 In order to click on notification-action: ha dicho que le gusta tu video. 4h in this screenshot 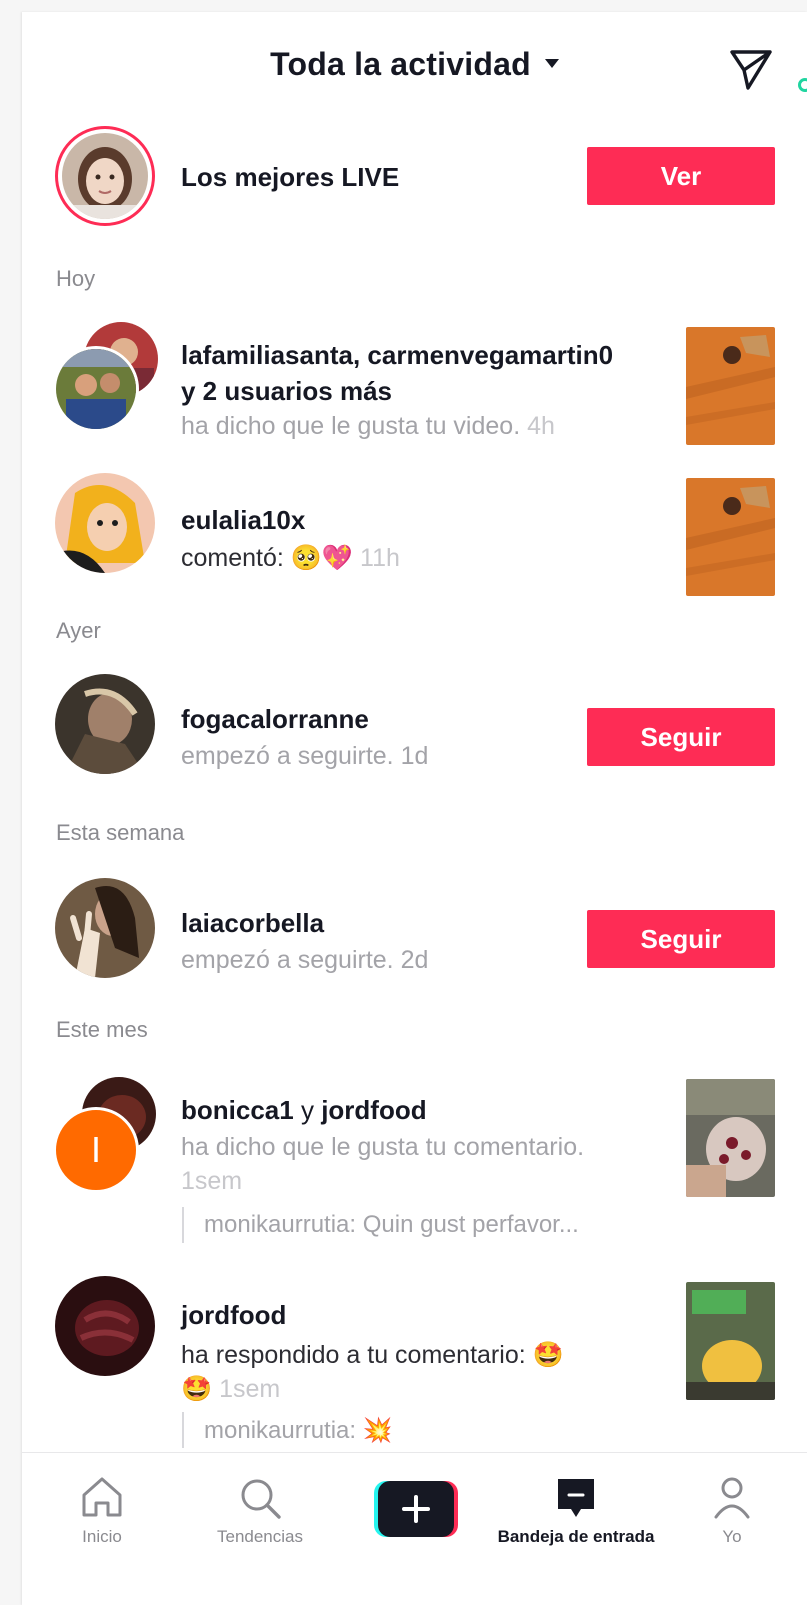, I will do `click(368, 426)`.